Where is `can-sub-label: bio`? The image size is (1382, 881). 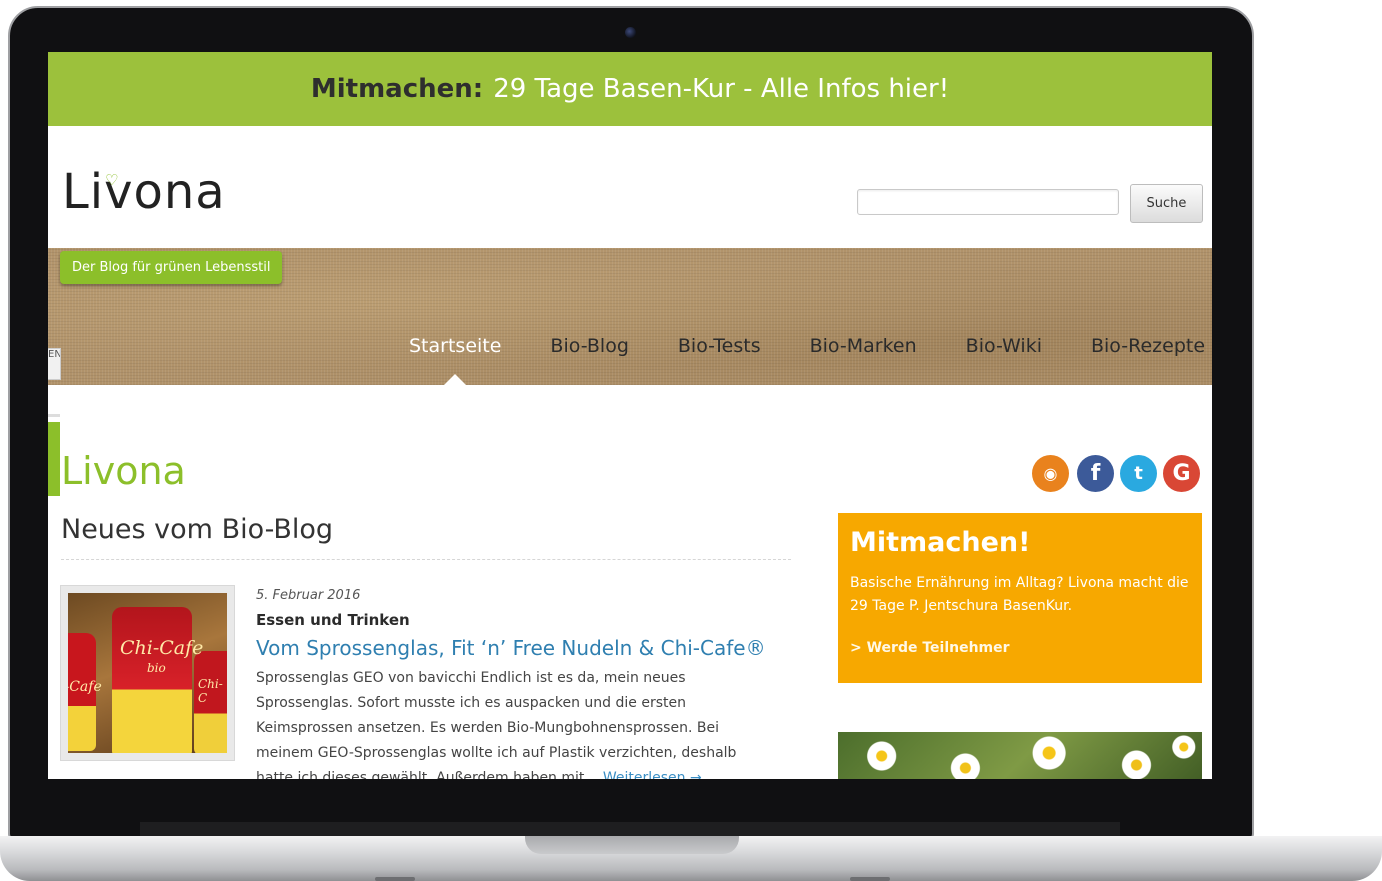 can-sub-label: bio is located at coordinates (156, 668).